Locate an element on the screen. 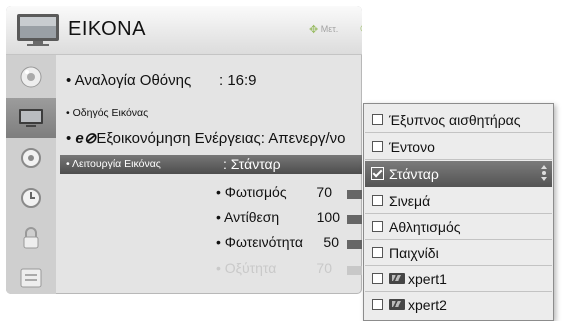 The height and width of the screenshot is (321, 572). option-label: Αθλητισμός is located at coordinates (425, 226).